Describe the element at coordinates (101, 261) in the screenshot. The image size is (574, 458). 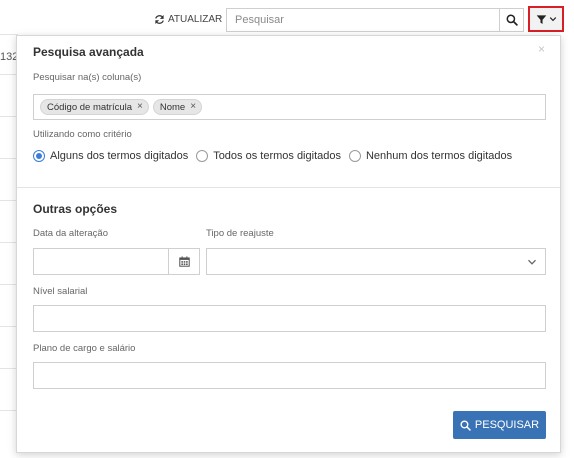
I see `date-input` at that location.